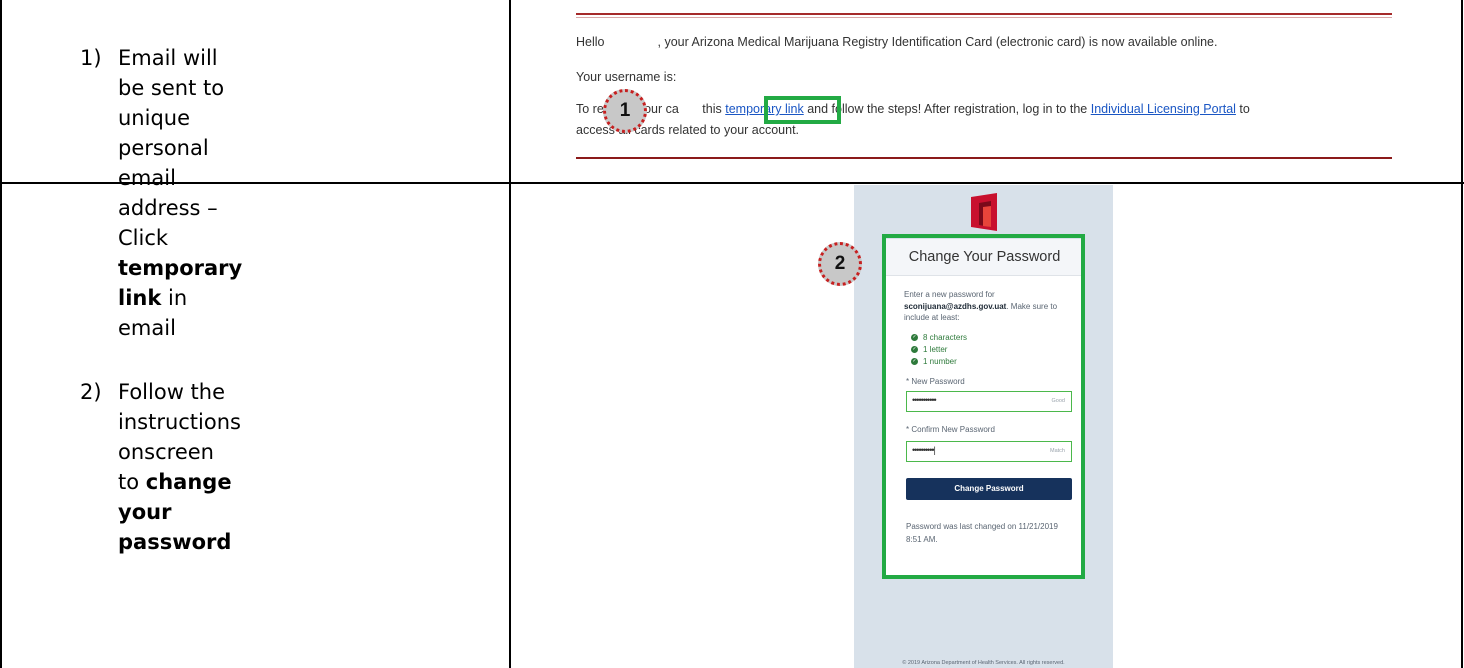 The width and height of the screenshot is (1464, 668). What do you see at coordinates (984, 14) in the screenshot?
I see `email-top-rule` at bounding box center [984, 14].